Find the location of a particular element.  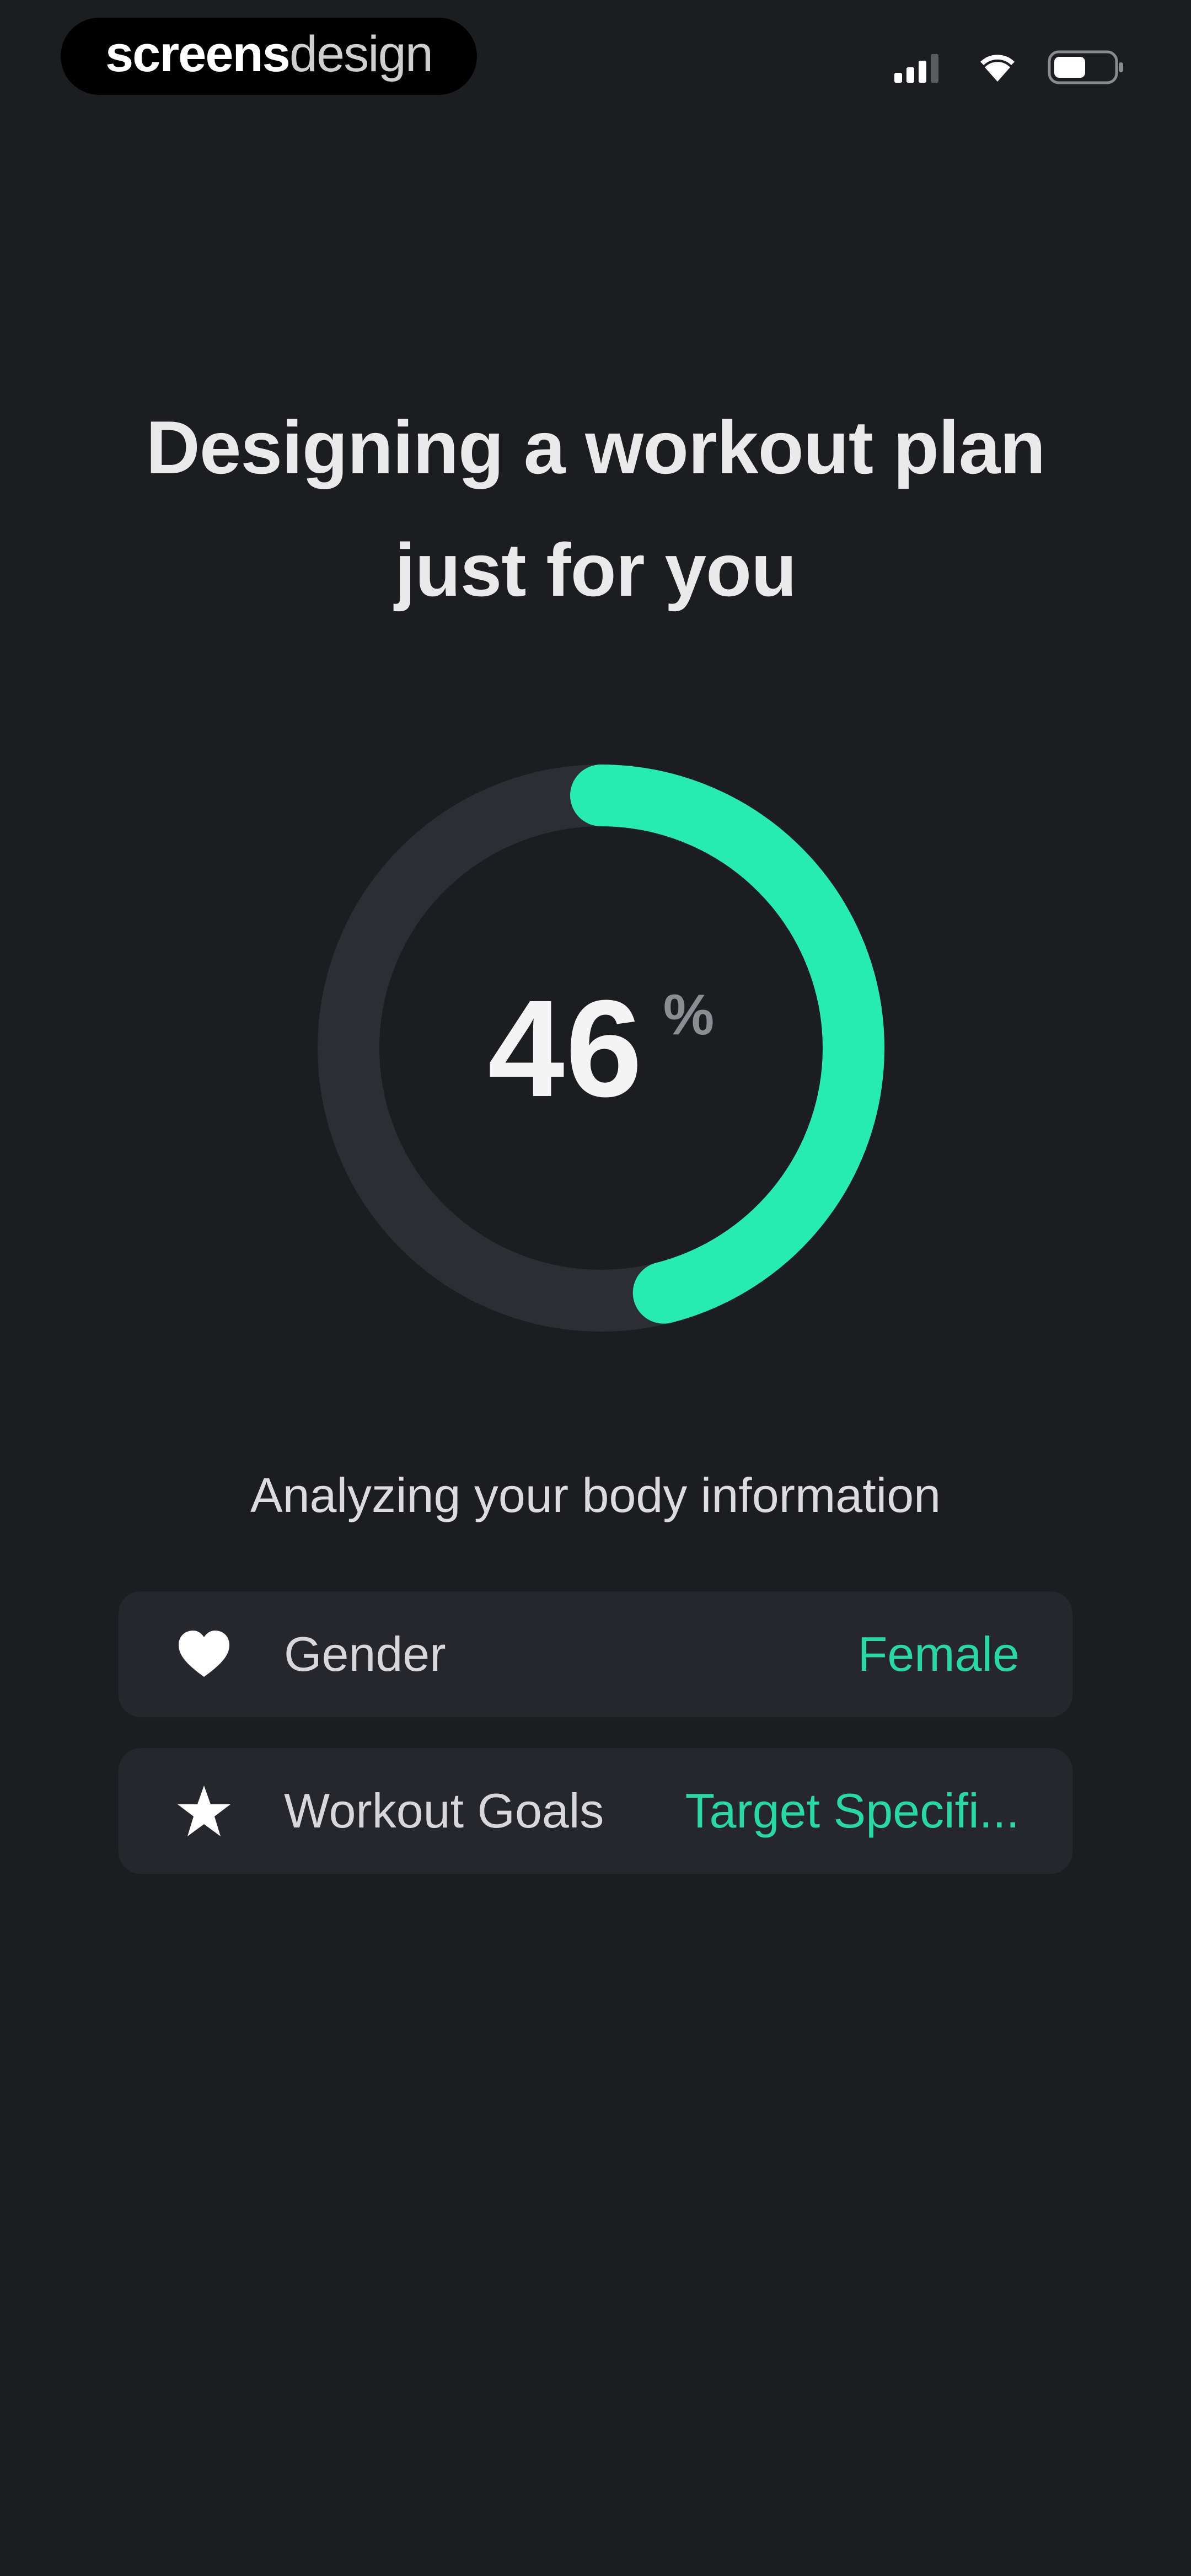

page-title: Designing a workout plan just for you is located at coordinates (595, 508).